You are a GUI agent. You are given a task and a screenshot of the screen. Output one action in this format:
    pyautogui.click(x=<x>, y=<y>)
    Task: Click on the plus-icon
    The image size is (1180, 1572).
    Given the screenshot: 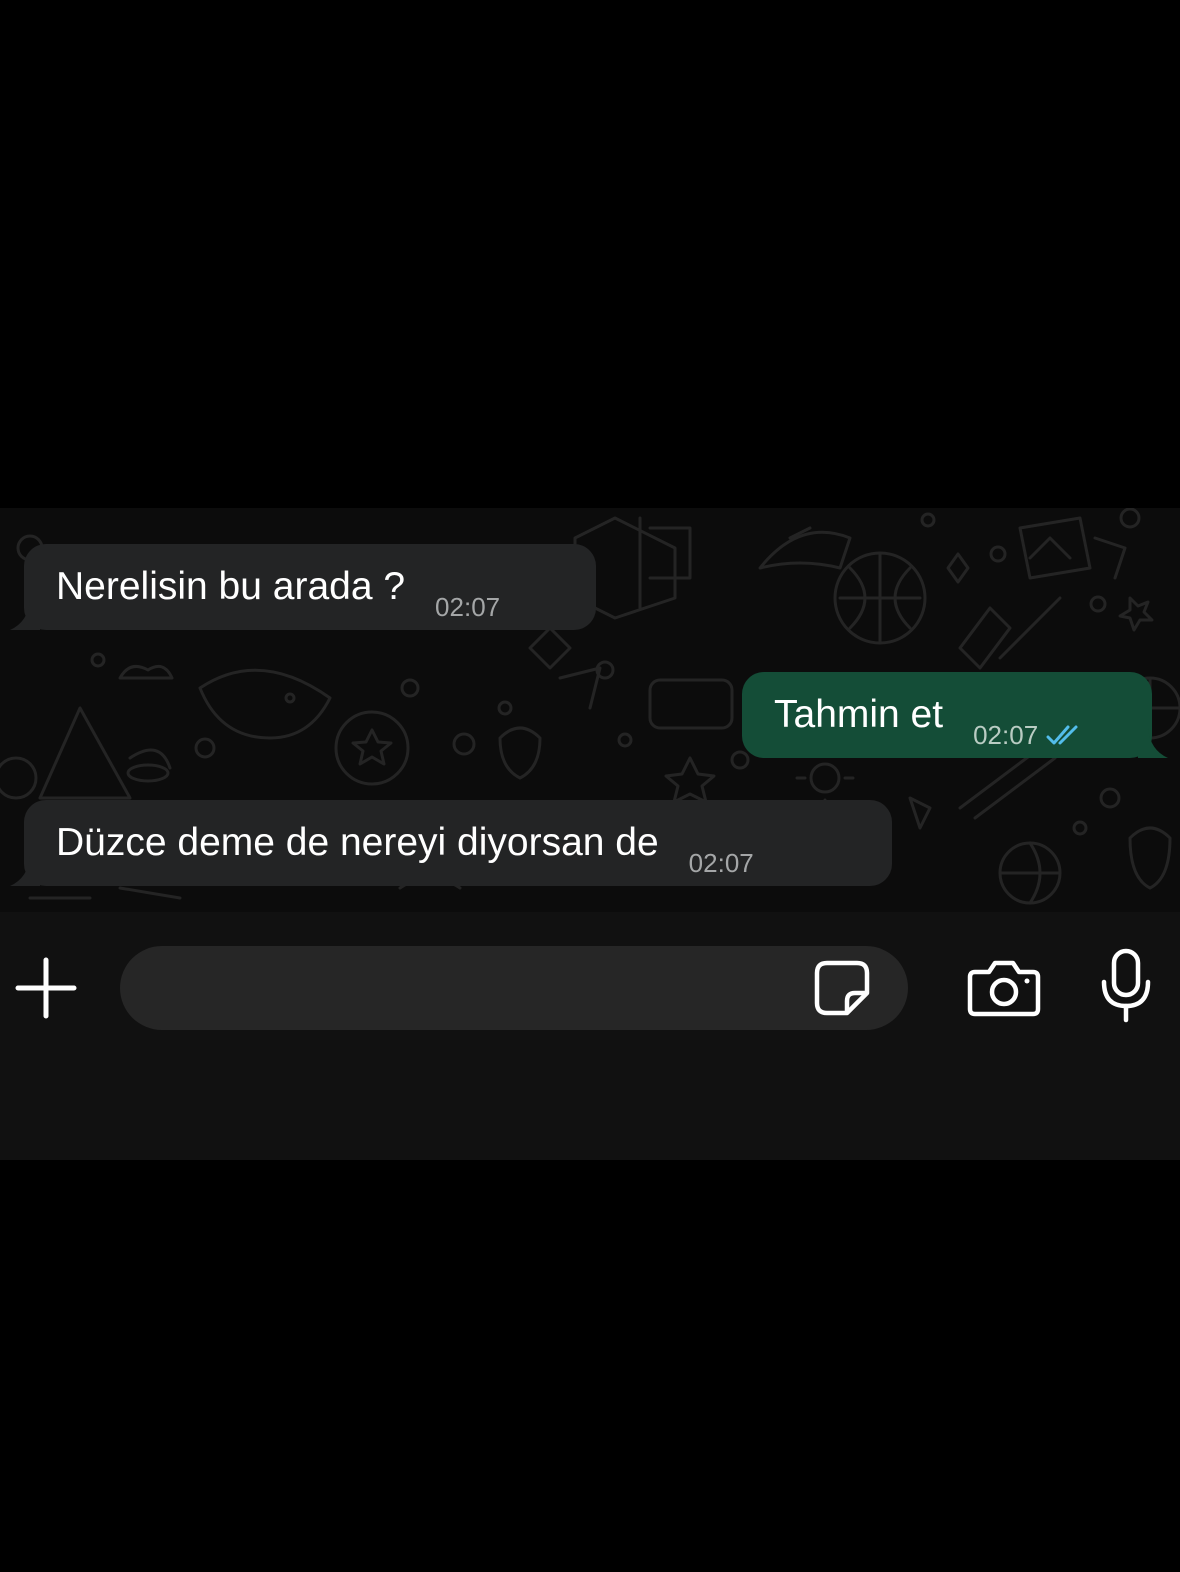 What is the action you would take?
    pyautogui.click(x=46, y=988)
    